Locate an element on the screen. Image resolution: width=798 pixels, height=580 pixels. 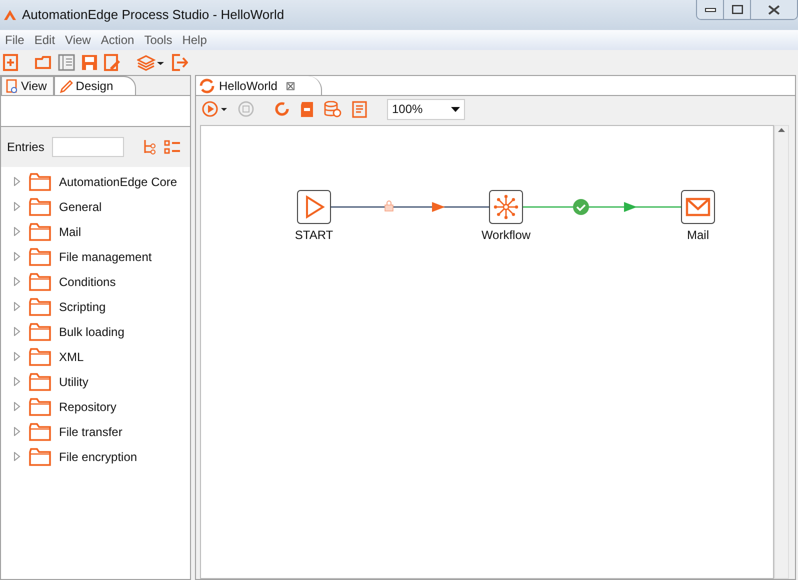
zoom-dropdown: 100% is located at coordinates (426, 109).